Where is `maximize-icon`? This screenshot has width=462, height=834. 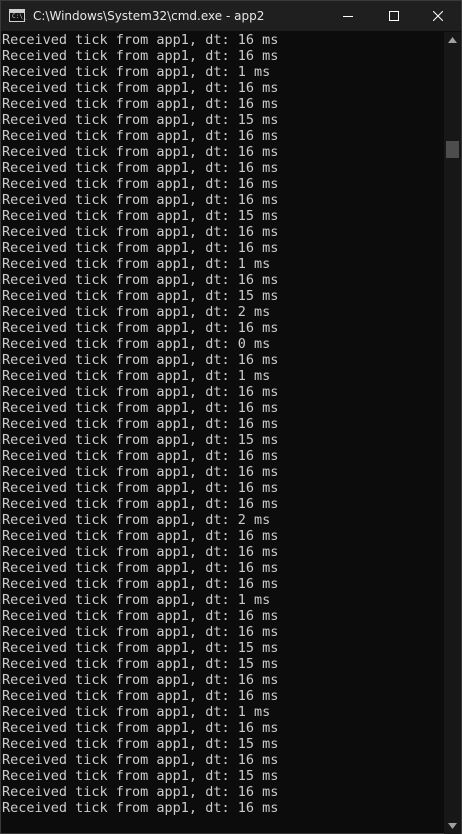 maximize-icon is located at coordinates (394, 16).